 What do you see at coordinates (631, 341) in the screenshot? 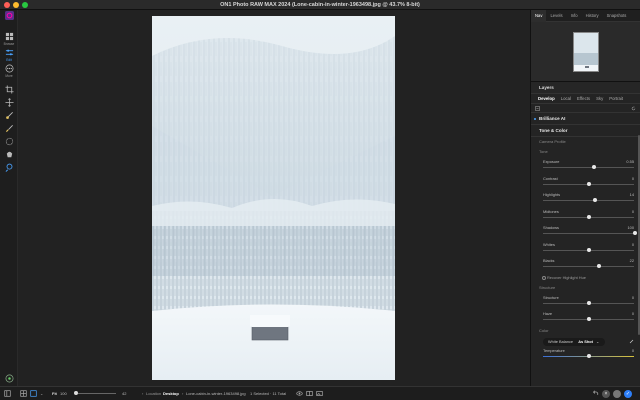
I see `eyedropper-icon` at bounding box center [631, 341].